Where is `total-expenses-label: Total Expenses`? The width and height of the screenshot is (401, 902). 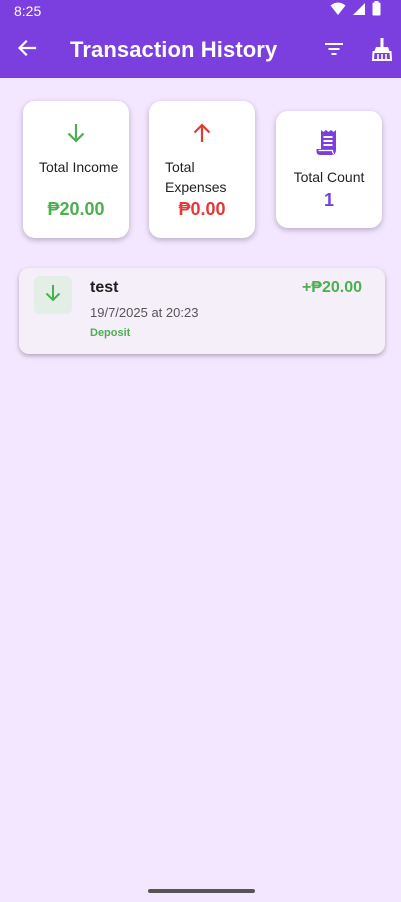 total-expenses-label: Total Expenses is located at coordinates (196, 177).